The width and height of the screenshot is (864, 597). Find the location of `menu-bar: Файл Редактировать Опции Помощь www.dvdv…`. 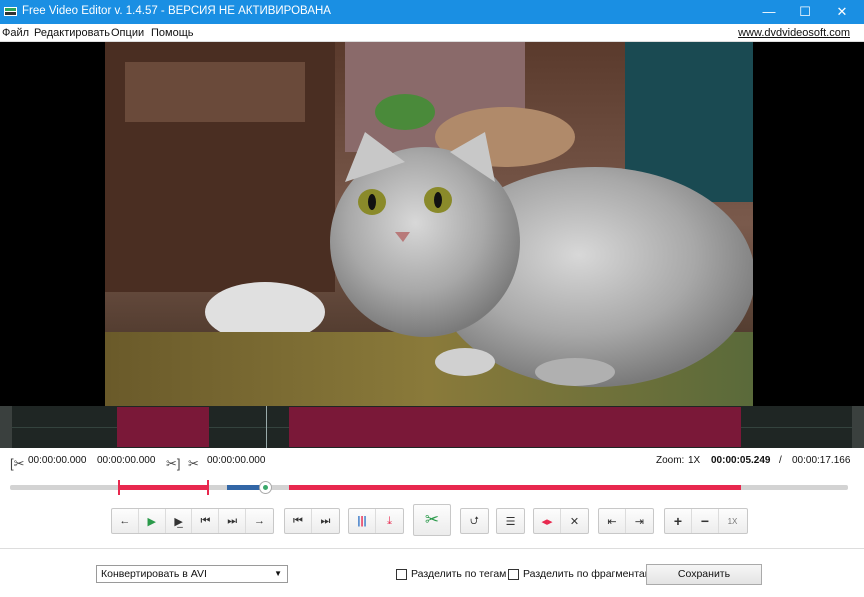

menu-bar: Файл Редактировать Опции Помощь www.dvdv… is located at coordinates (432, 33).